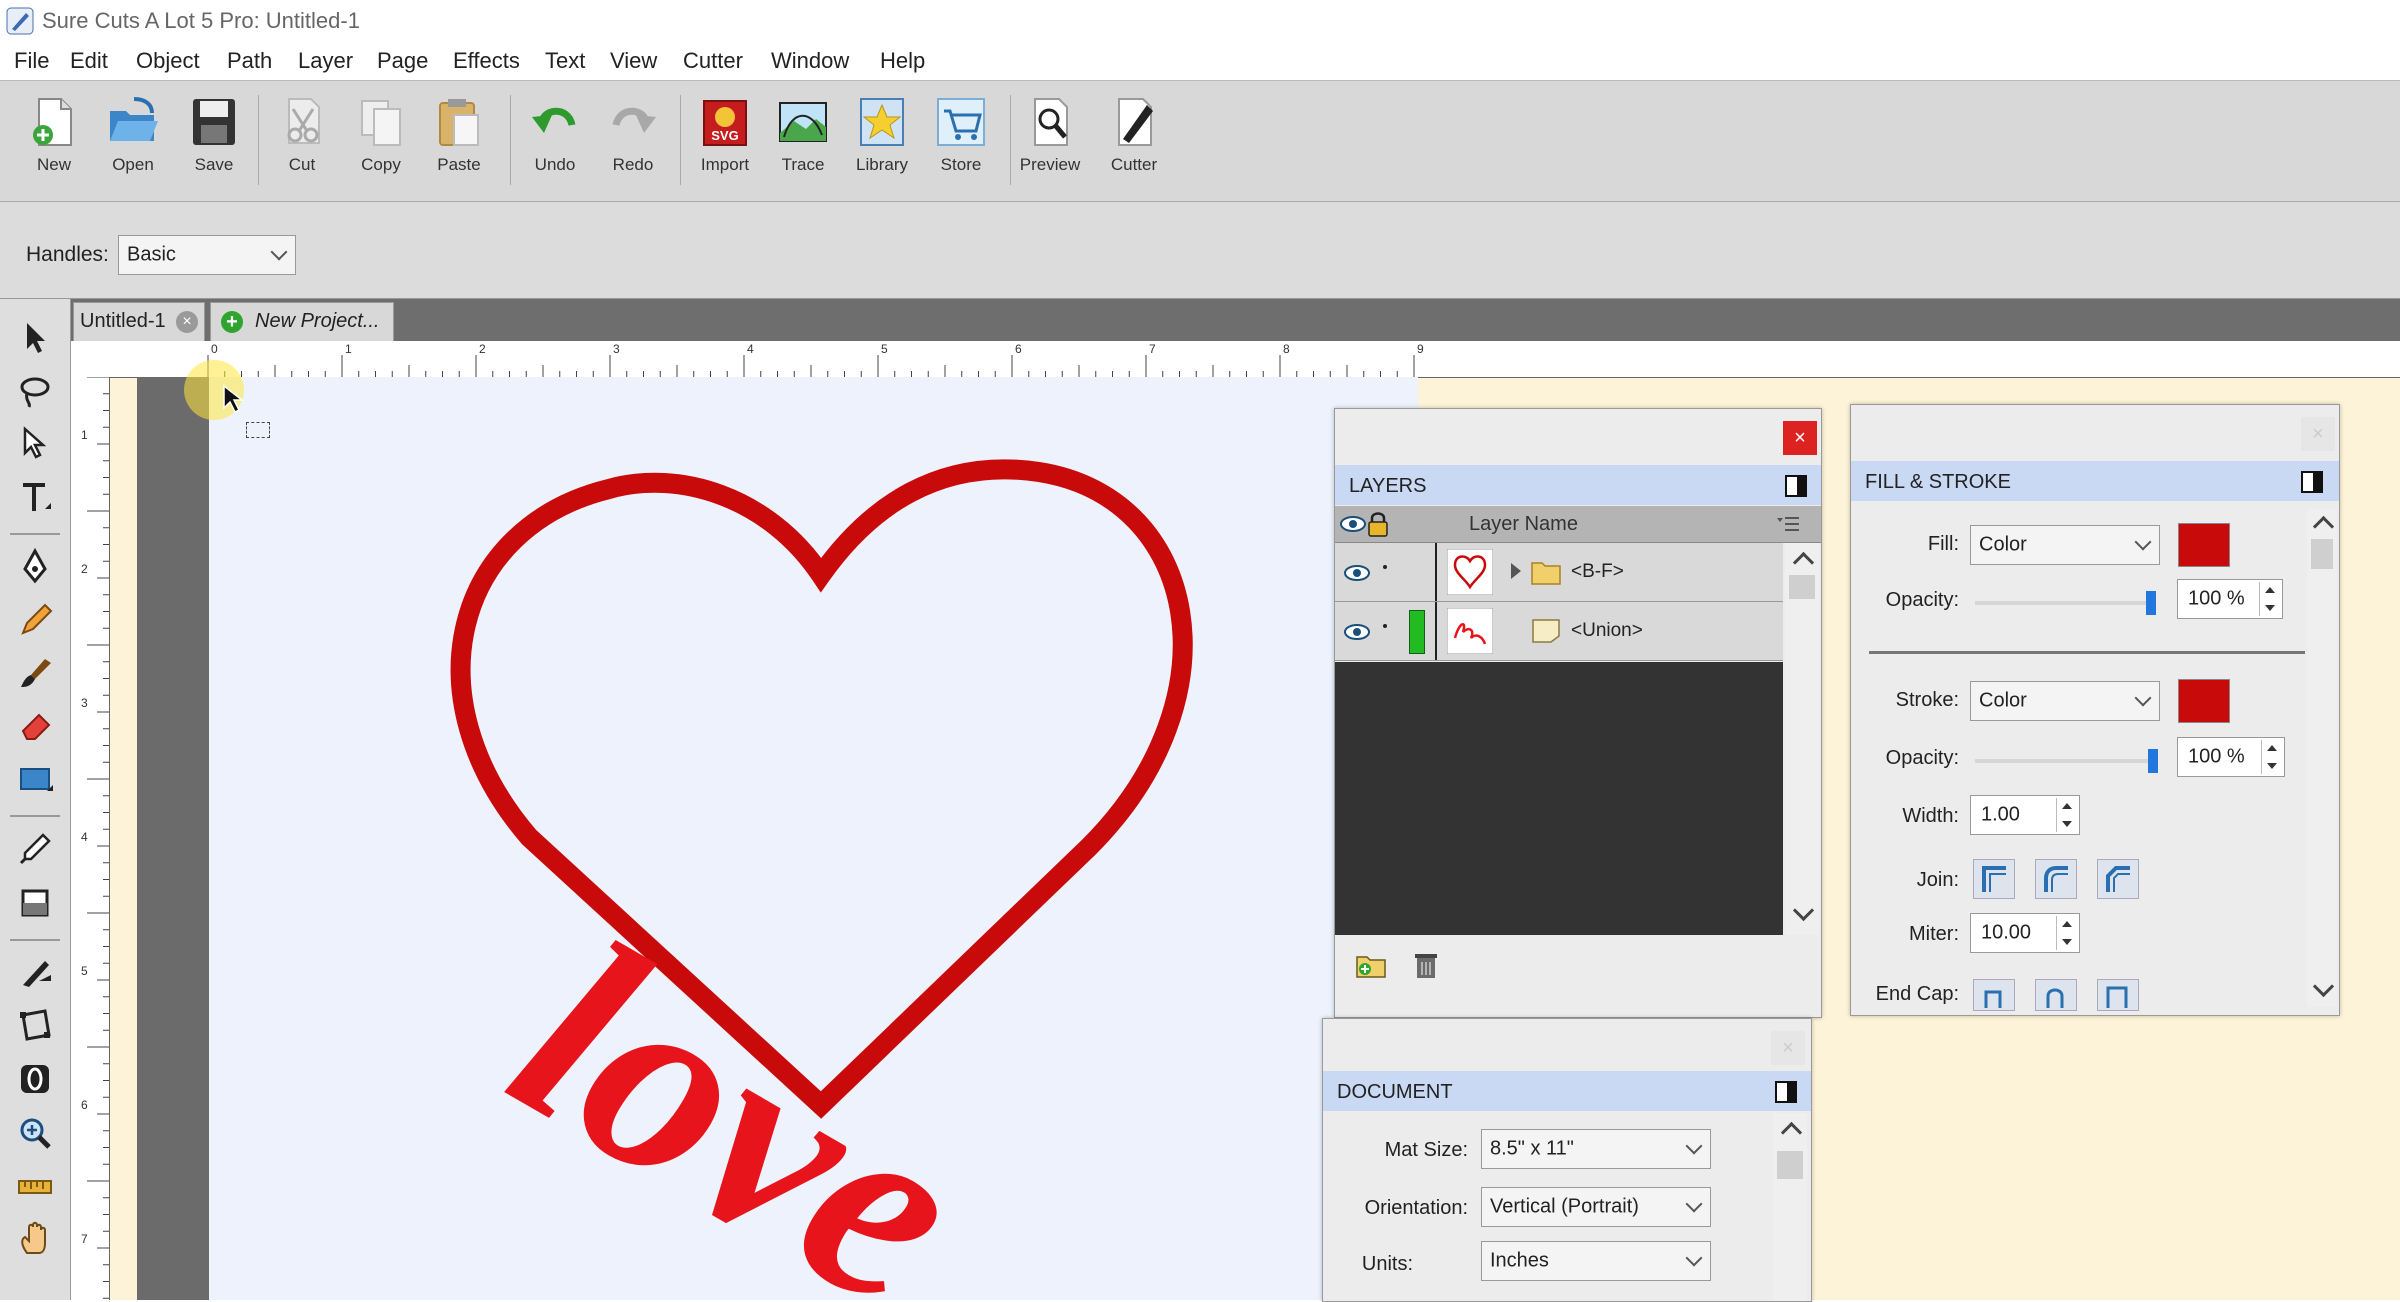 Image resolution: width=2400 pixels, height=1302 pixels. Describe the element at coordinates (35, 1187) in the screenshot. I see `measure-ruler-tool-icon` at that location.